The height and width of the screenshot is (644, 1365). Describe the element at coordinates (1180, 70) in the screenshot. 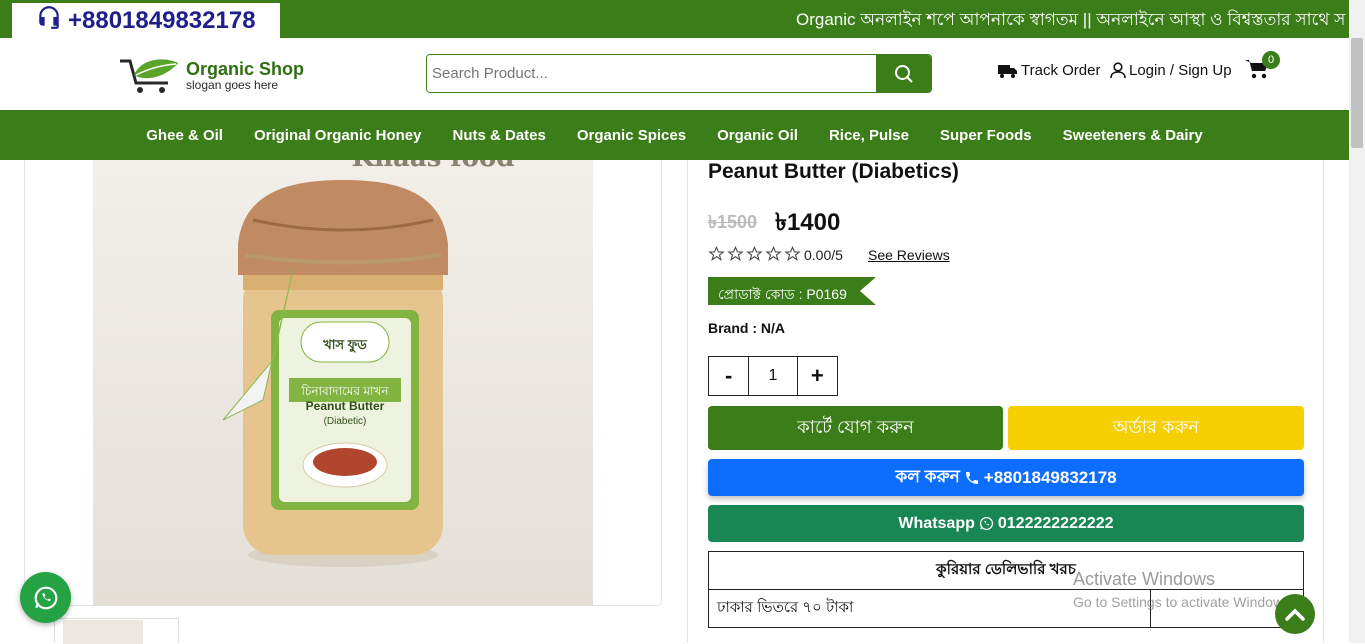

I see `login-label: Login / Sign Up` at that location.